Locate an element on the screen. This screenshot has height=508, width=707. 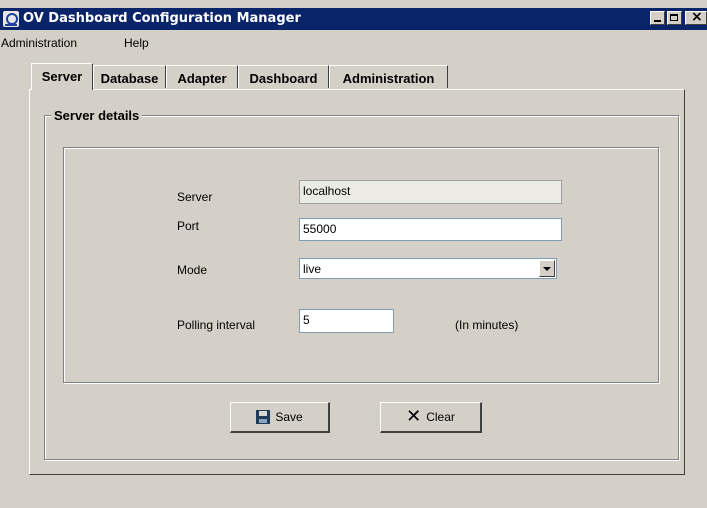
tab-adapter: Adapter is located at coordinates (202, 76).